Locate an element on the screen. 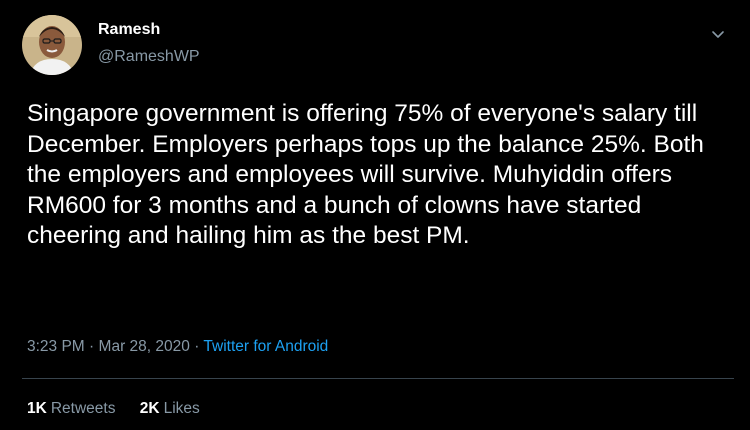 The image size is (750, 430). divider is located at coordinates (378, 378).